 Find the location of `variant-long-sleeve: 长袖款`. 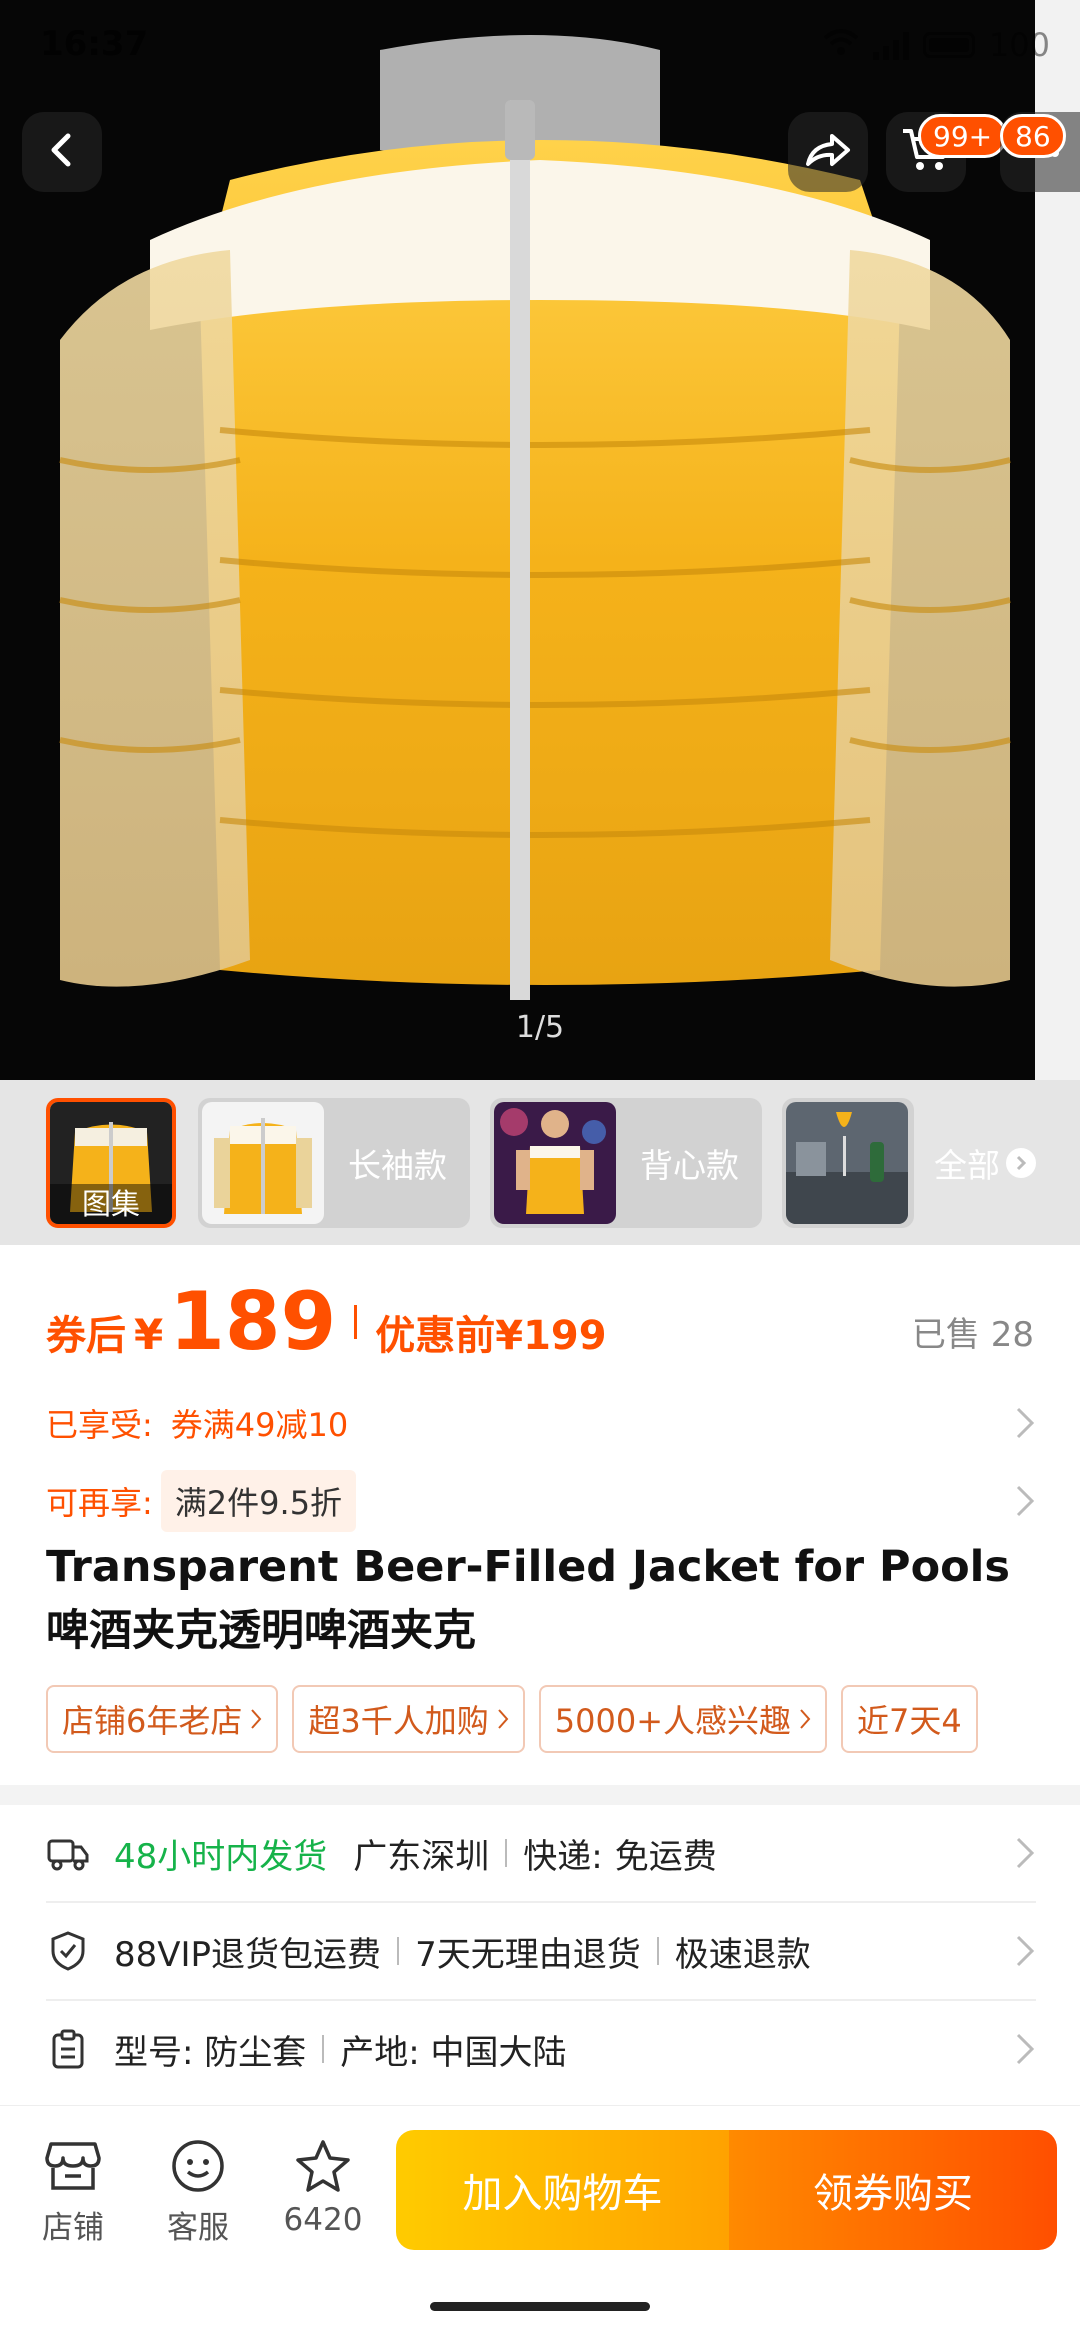

variant-long-sleeve: 长袖款 is located at coordinates (334, 1163).